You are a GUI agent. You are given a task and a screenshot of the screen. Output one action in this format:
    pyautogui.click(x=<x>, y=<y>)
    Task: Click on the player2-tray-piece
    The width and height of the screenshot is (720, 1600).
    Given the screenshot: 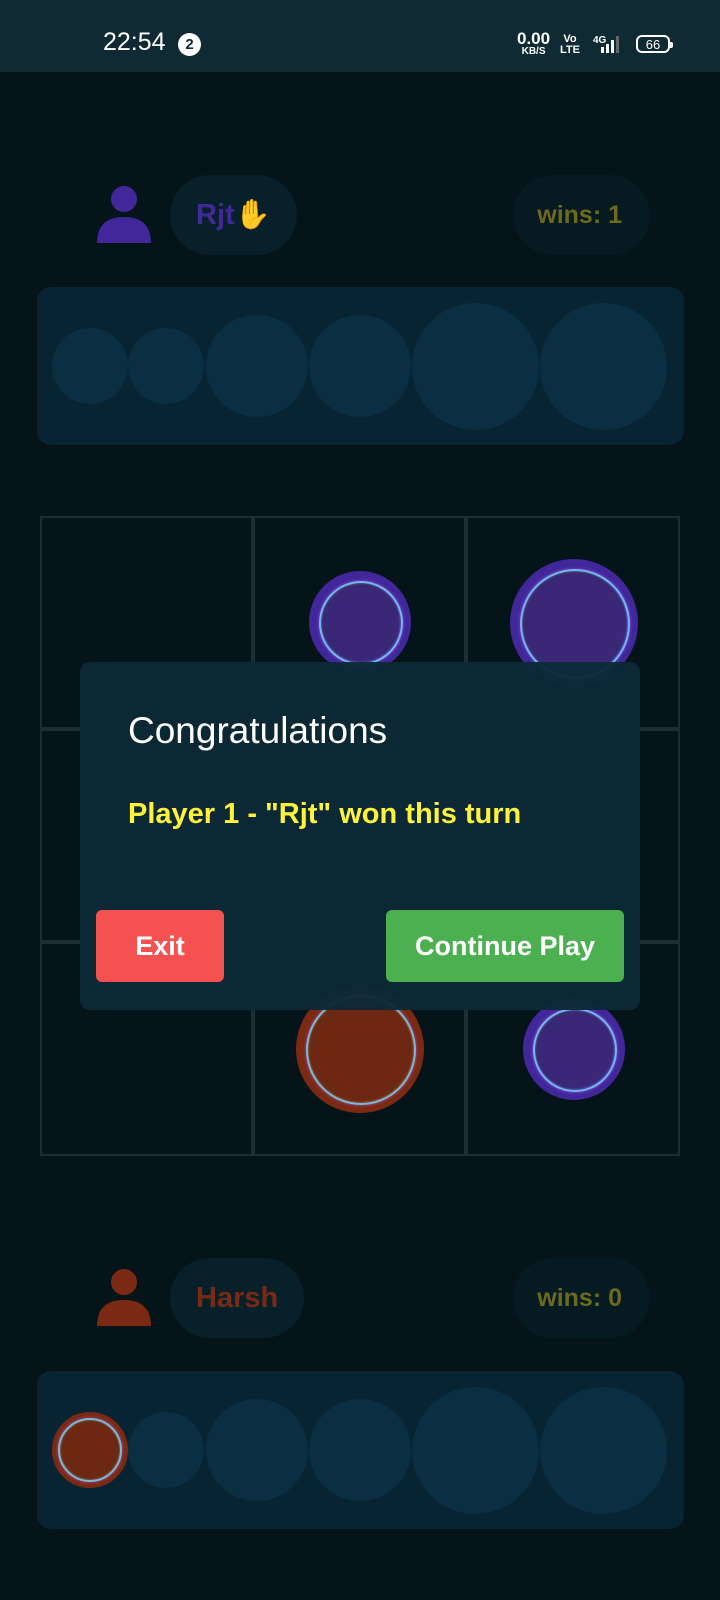 What is the action you would take?
    pyautogui.click(x=90, y=1450)
    